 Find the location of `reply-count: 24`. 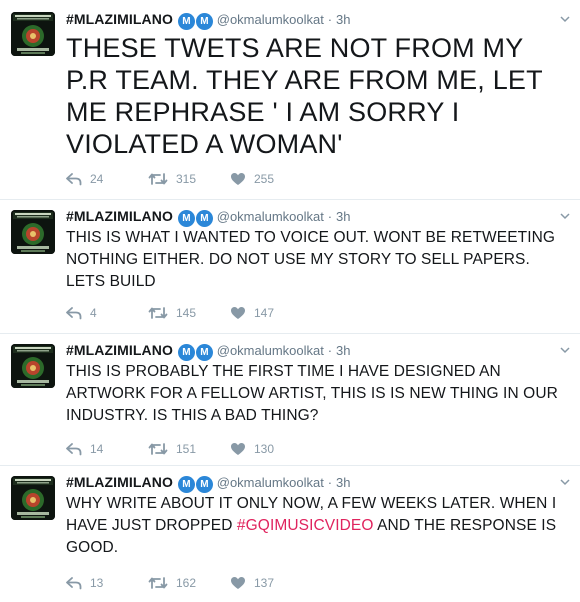

reply-count: 24 is located at coordinates (97, 179).